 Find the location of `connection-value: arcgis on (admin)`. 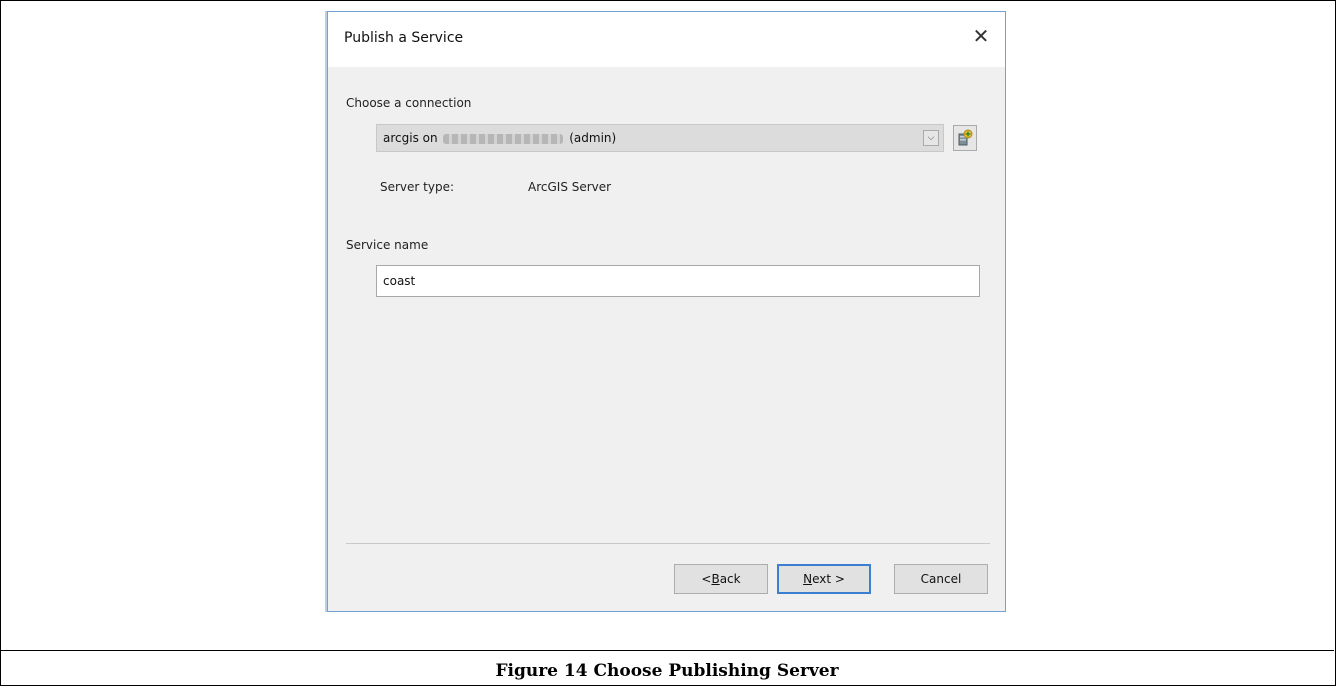

connection-value: arcgis on (admin) is located at coordinates (499, 138).